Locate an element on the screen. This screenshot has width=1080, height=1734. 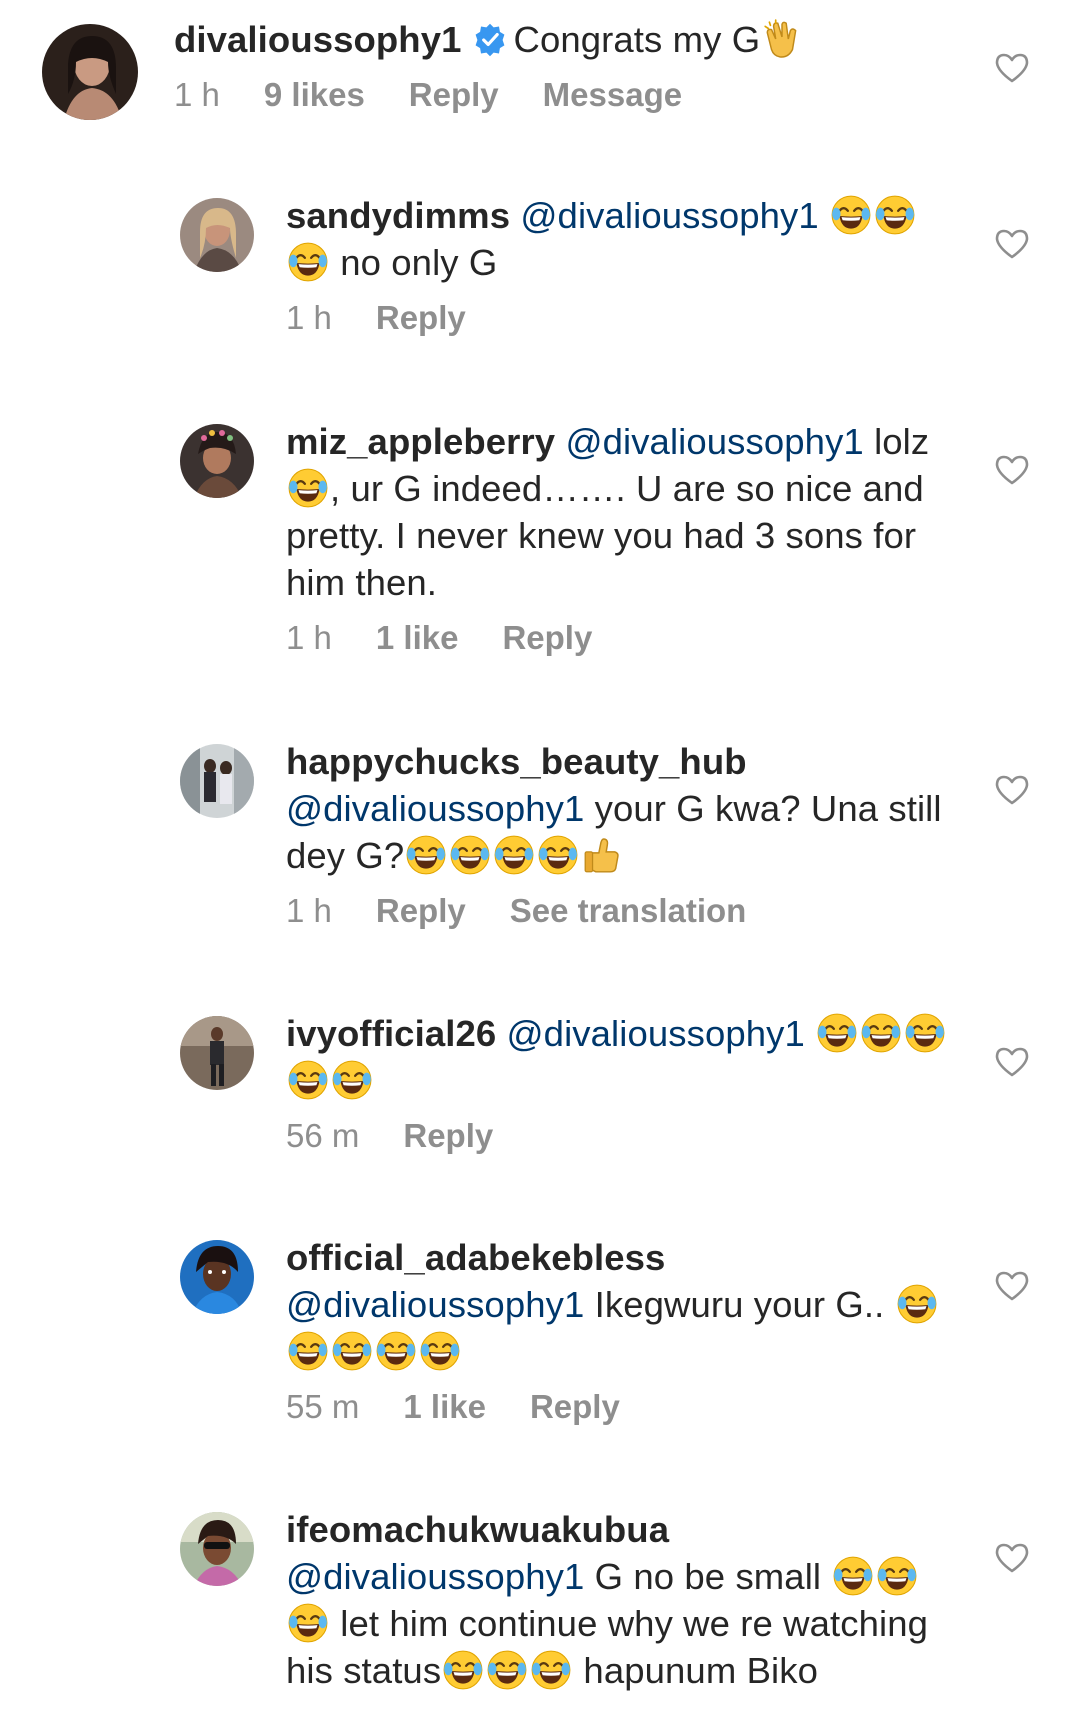
comment-text-segment: hapunum Biko is located at coordinates (695, 1670).